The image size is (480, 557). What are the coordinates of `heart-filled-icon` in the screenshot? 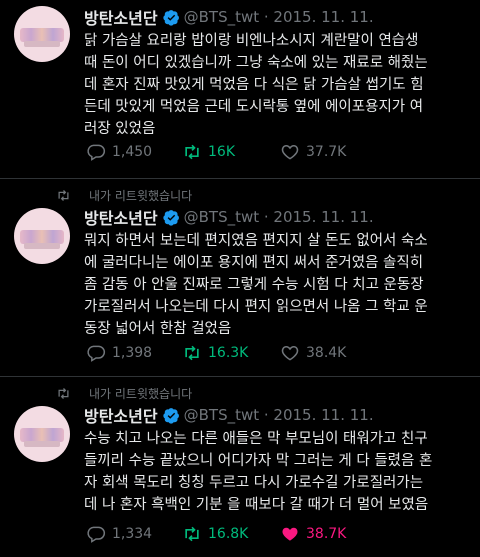 It's located at (290, 534).